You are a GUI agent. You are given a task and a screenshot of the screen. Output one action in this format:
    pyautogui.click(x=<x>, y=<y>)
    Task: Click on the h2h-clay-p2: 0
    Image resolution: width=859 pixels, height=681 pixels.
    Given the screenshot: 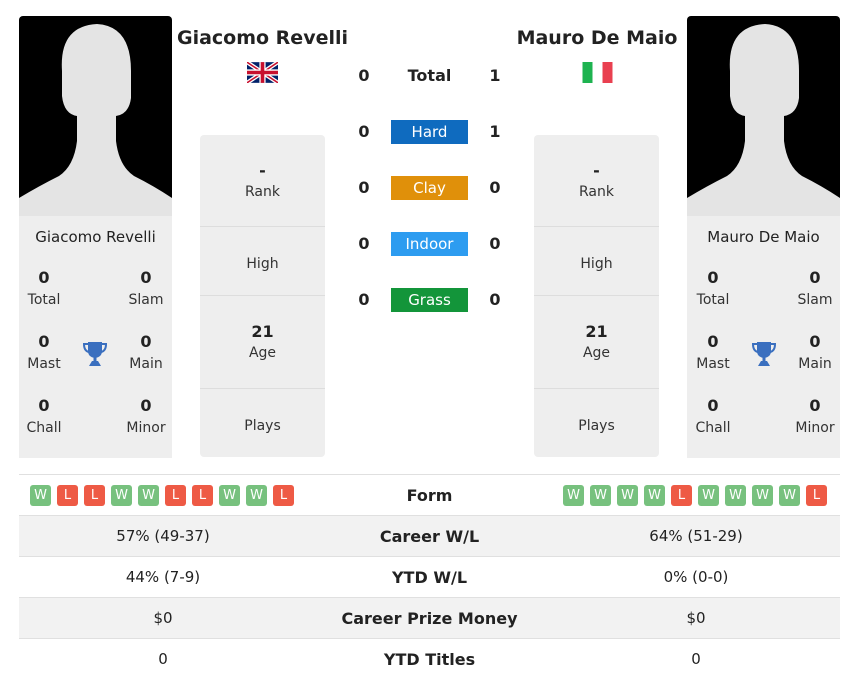 What is the action you would take?
    pyautogui.click(x=495, y=187)
    